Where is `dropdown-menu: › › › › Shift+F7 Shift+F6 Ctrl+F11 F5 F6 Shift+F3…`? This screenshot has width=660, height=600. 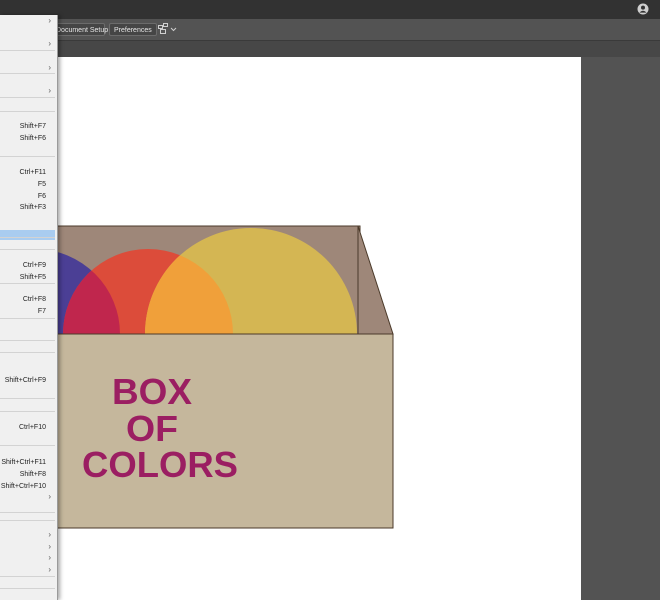 dropdown-menu: › › › › Shift+F7 Shift+F6 Ctrl+F11 F5 F6 Shift+F3… is located at coordinates (29, 307).